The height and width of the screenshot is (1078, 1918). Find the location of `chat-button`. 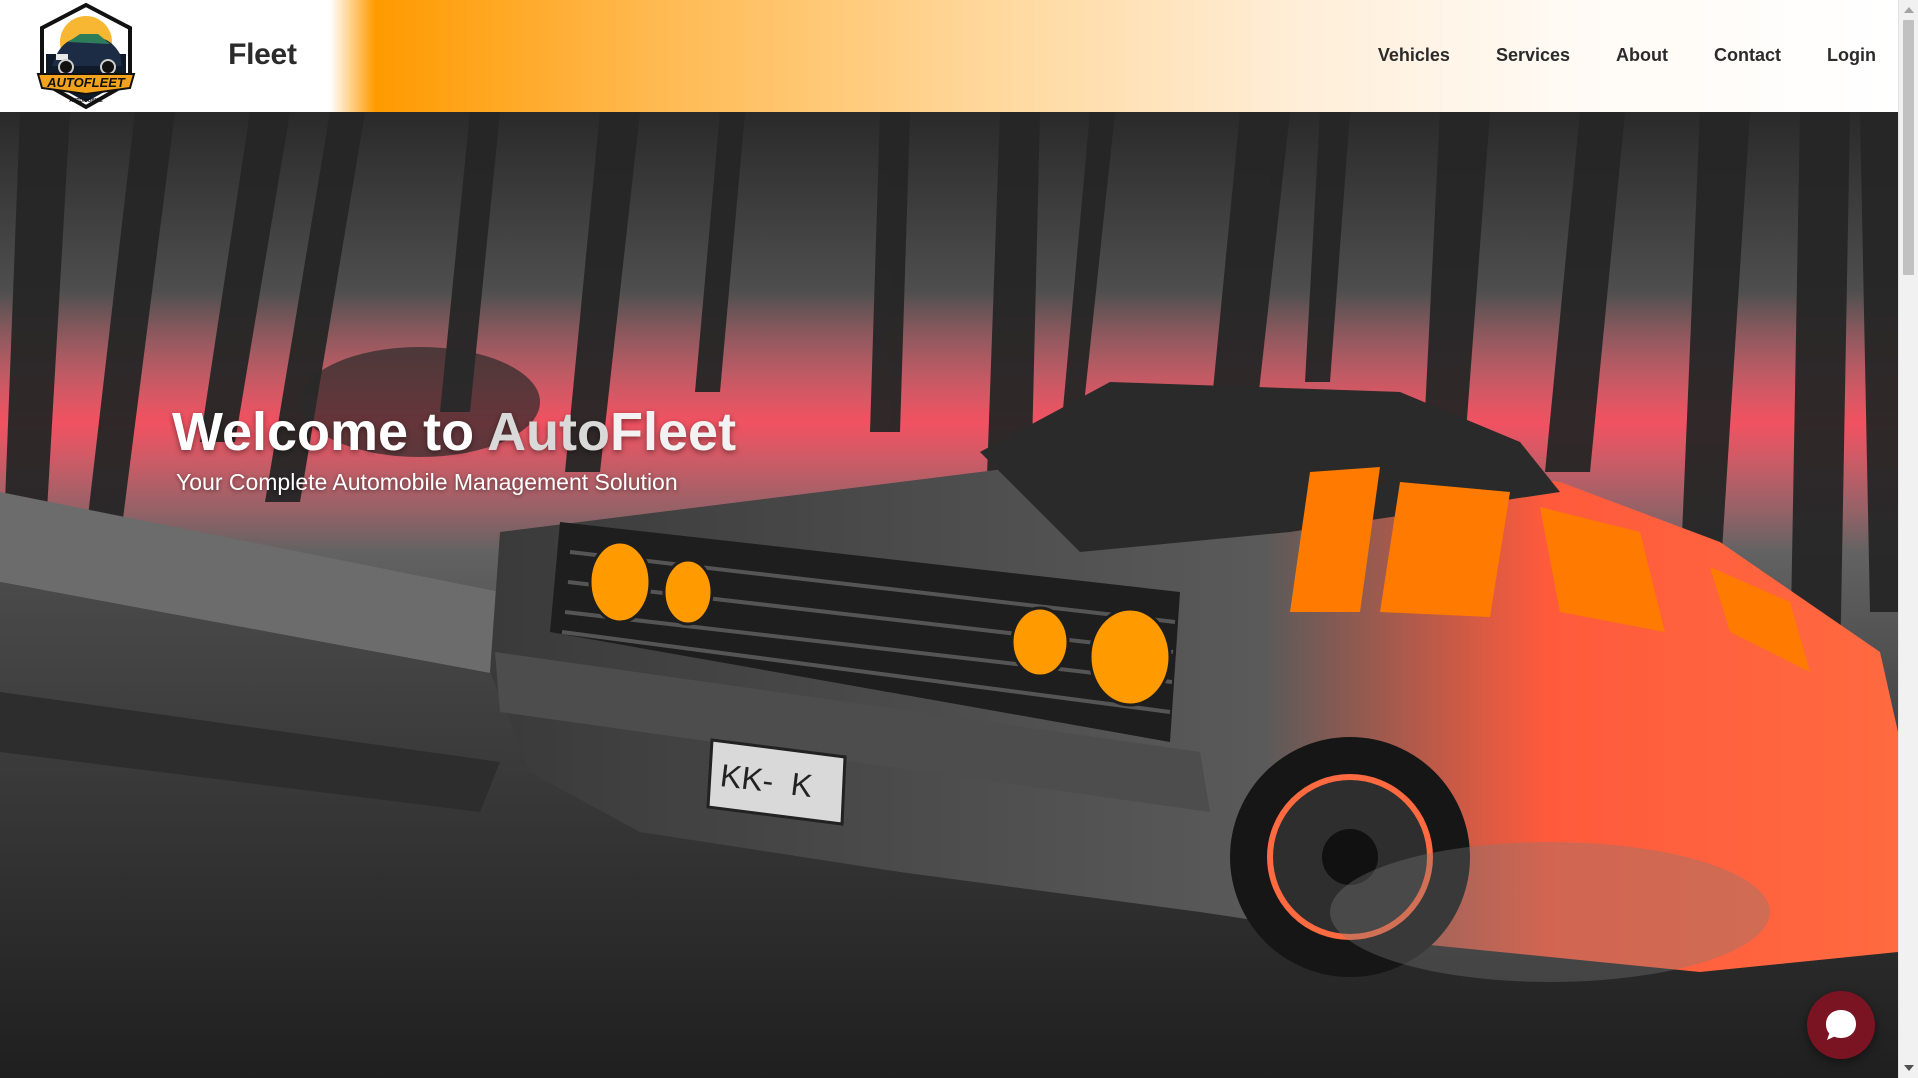

chat-button is located at coordinates (1841, 1025).